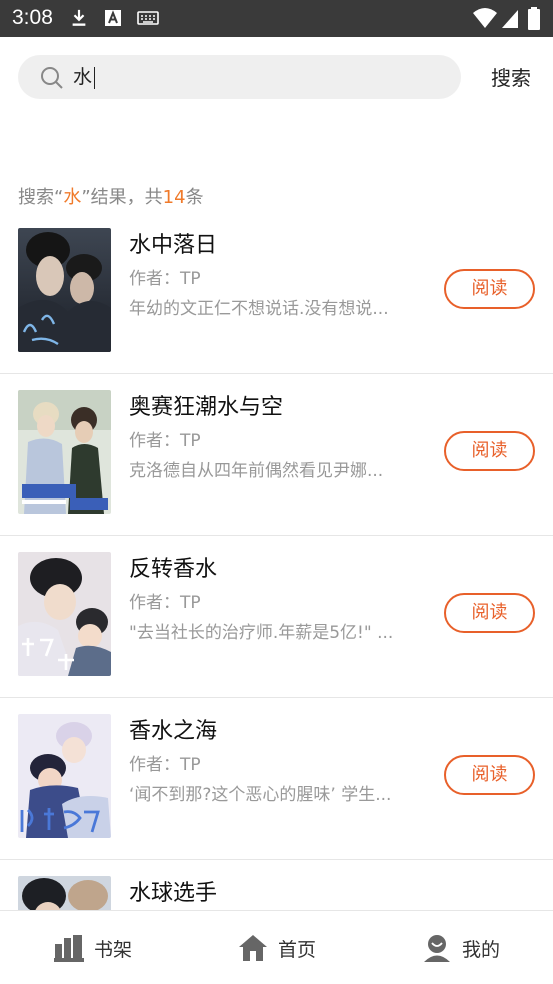 The image size is (553, 984). I want to click on search-query: 水, so click(83, 77).